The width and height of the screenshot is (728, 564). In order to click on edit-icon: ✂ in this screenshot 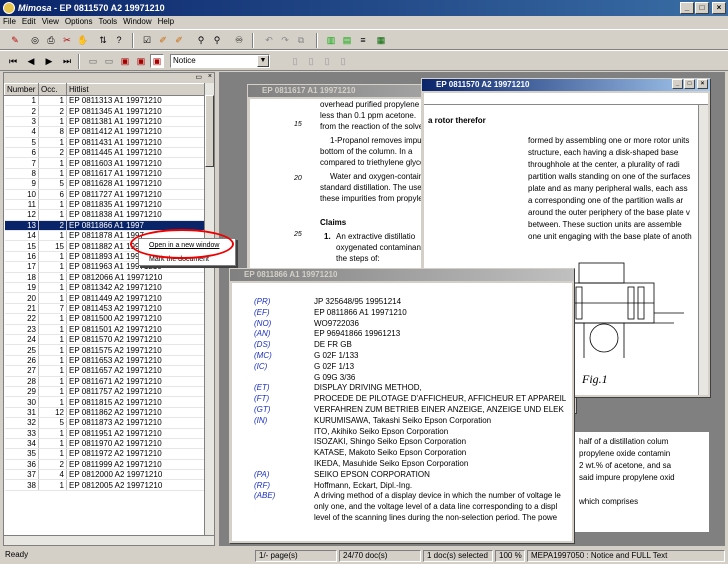, I will do `click(67, 40)`.